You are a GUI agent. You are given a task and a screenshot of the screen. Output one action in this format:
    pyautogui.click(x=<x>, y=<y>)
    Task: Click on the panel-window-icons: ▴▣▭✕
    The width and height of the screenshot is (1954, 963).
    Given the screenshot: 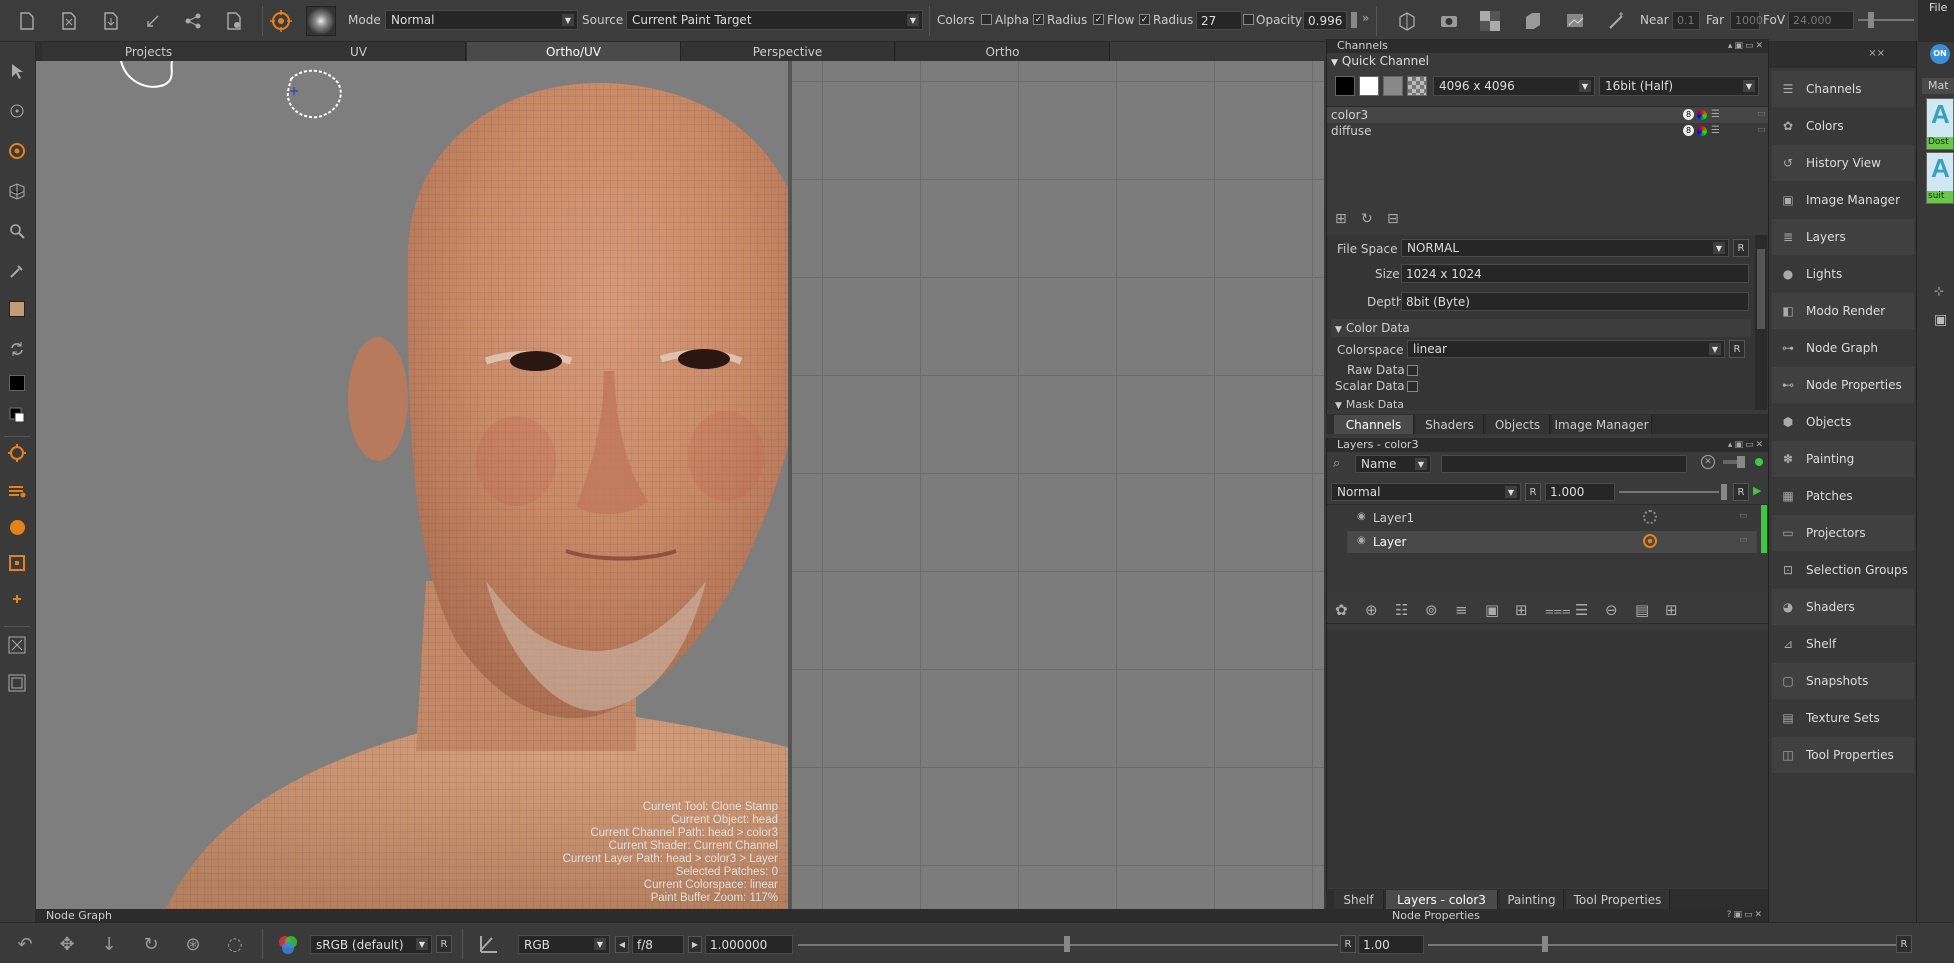 What is the action you would take?
    pyautogui.click(x=1746, y=445)
    